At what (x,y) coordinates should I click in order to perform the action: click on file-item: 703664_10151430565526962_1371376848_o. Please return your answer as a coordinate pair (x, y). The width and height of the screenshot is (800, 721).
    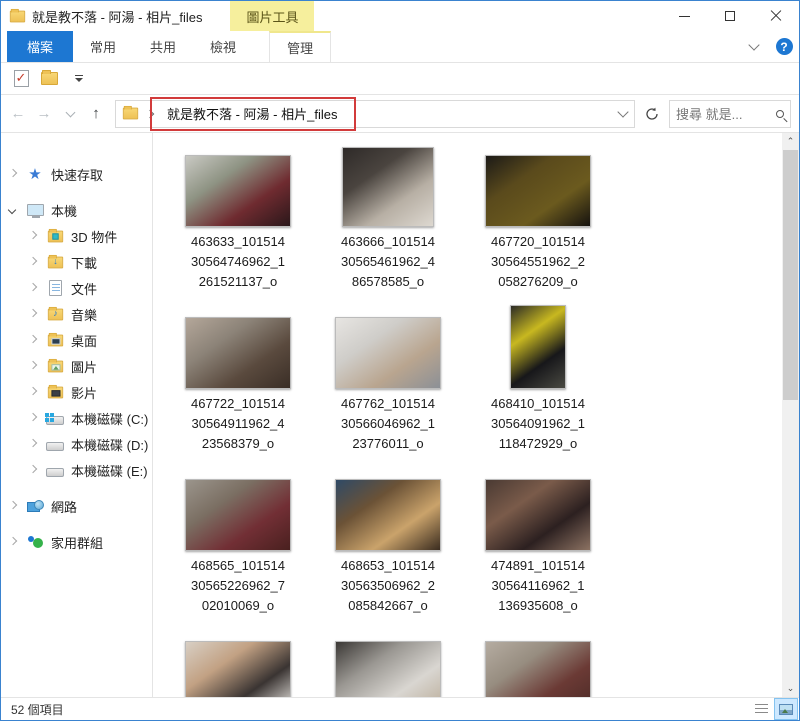
    Looking at the image, I should click on (238, 663).